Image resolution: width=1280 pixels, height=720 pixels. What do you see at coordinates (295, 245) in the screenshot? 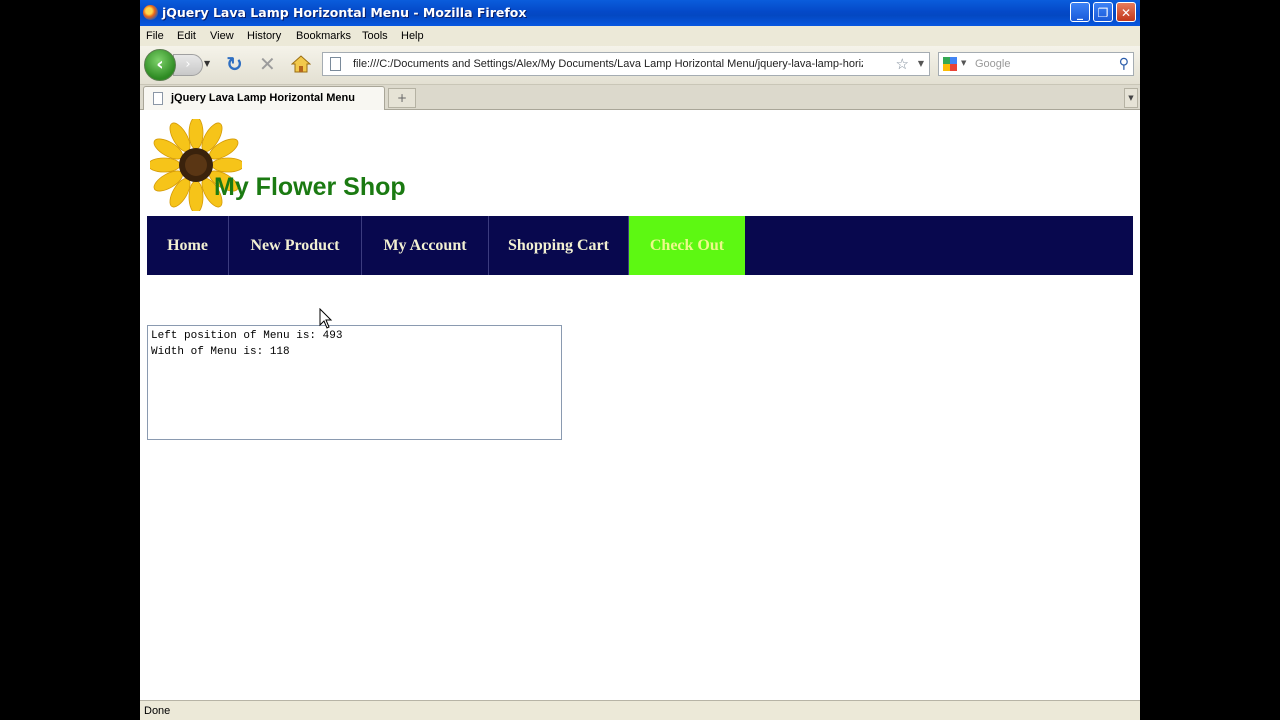
I see `menu-item-new-product: New Product` at bounding box center [295, 245].